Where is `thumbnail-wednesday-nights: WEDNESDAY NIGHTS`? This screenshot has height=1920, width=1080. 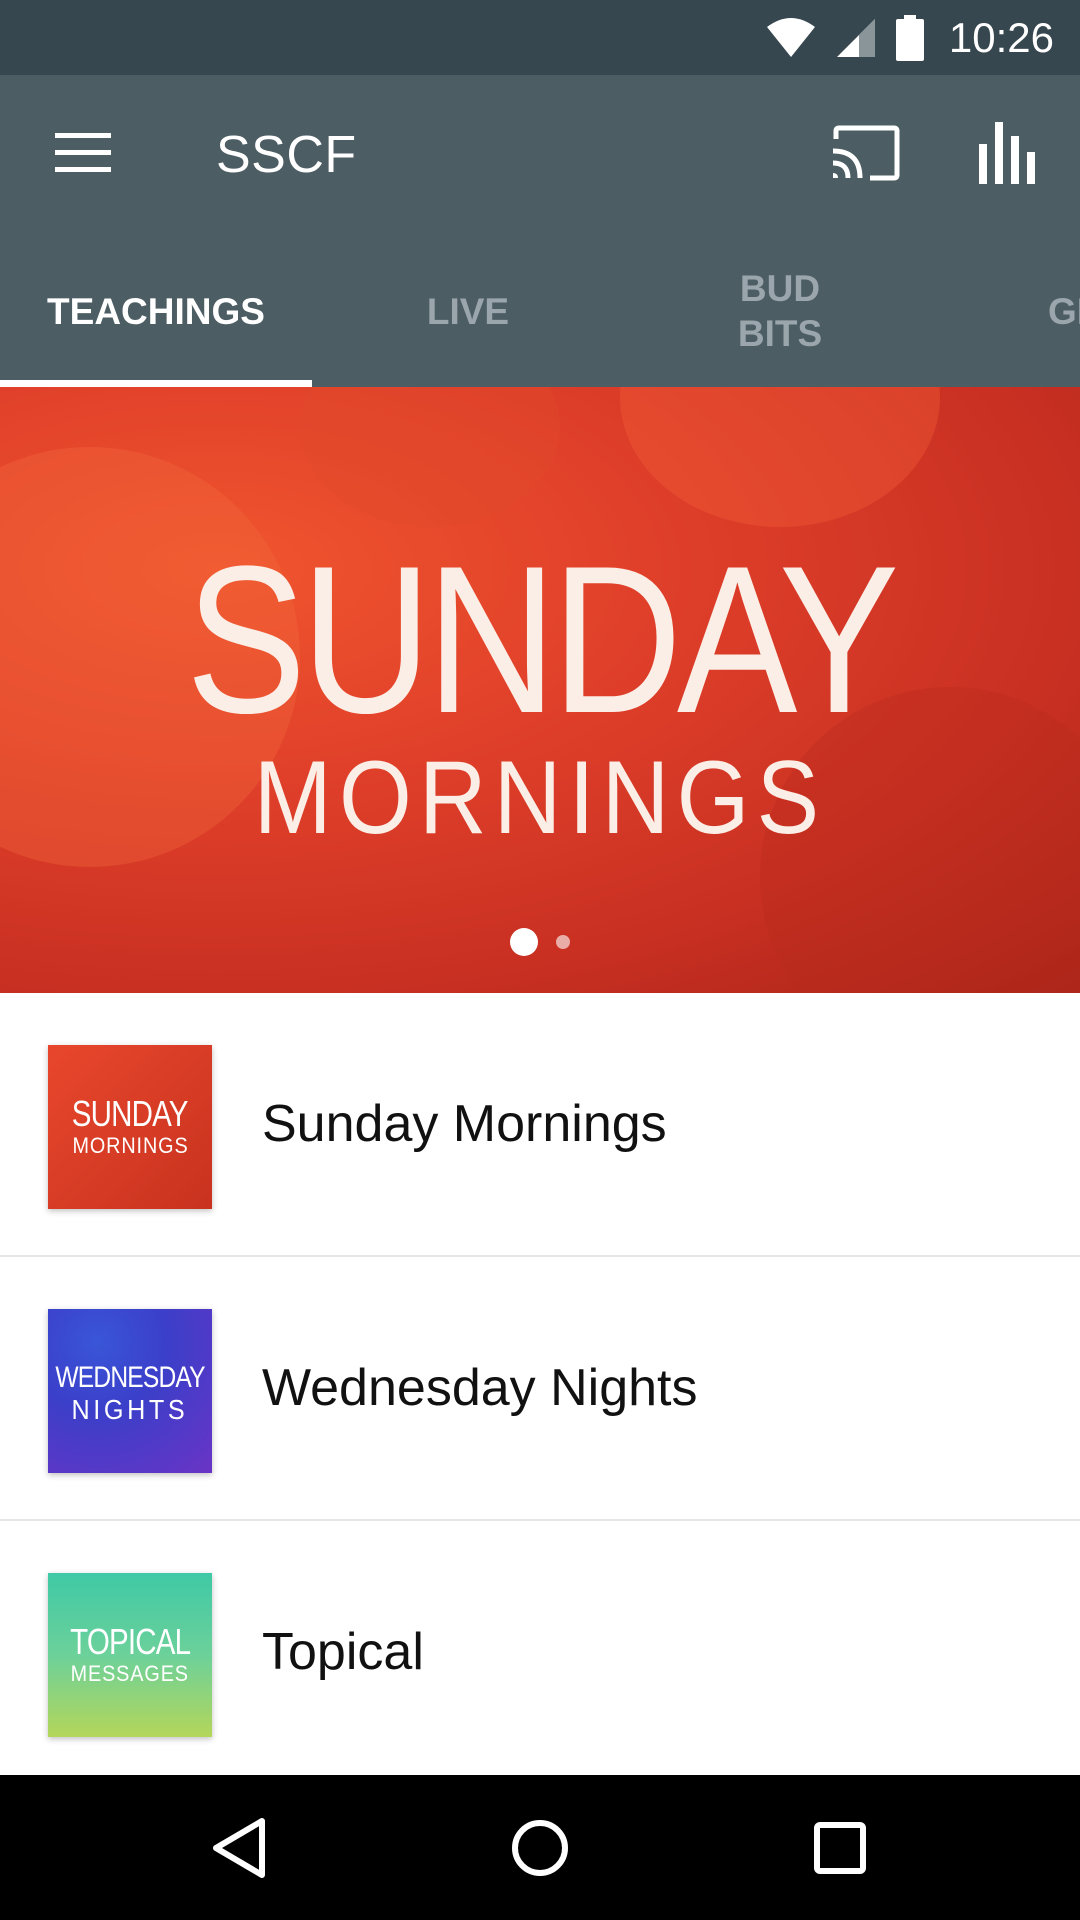 thumbnail-wednesday-nights: WEDNESDAY NIGHTS is located at coordinates (130, 1391).